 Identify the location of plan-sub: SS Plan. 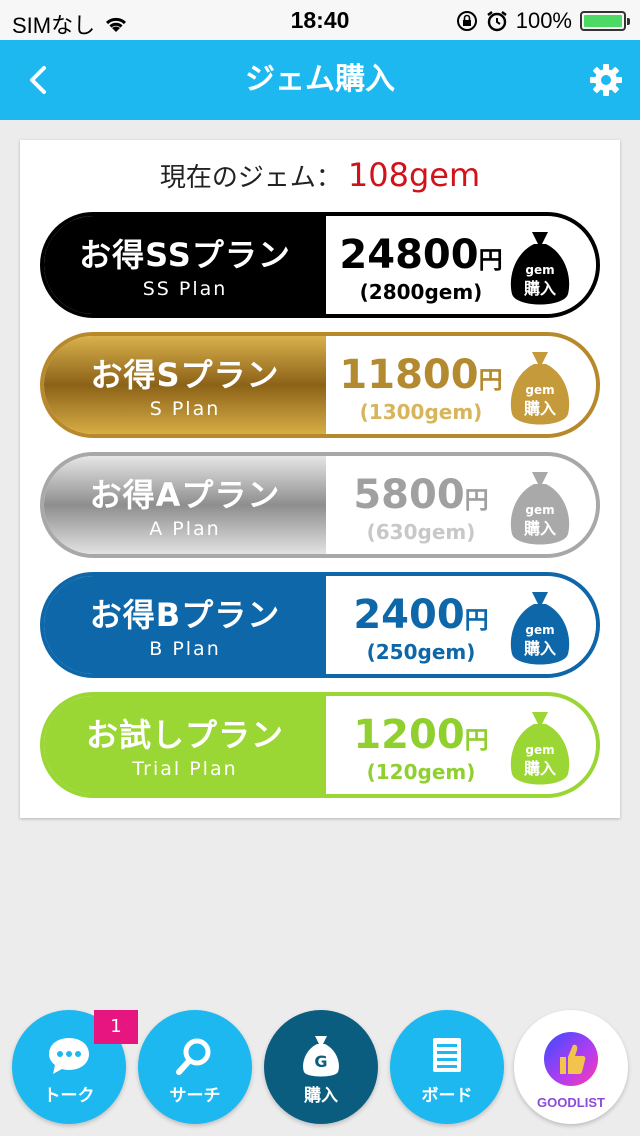
(185, 289).